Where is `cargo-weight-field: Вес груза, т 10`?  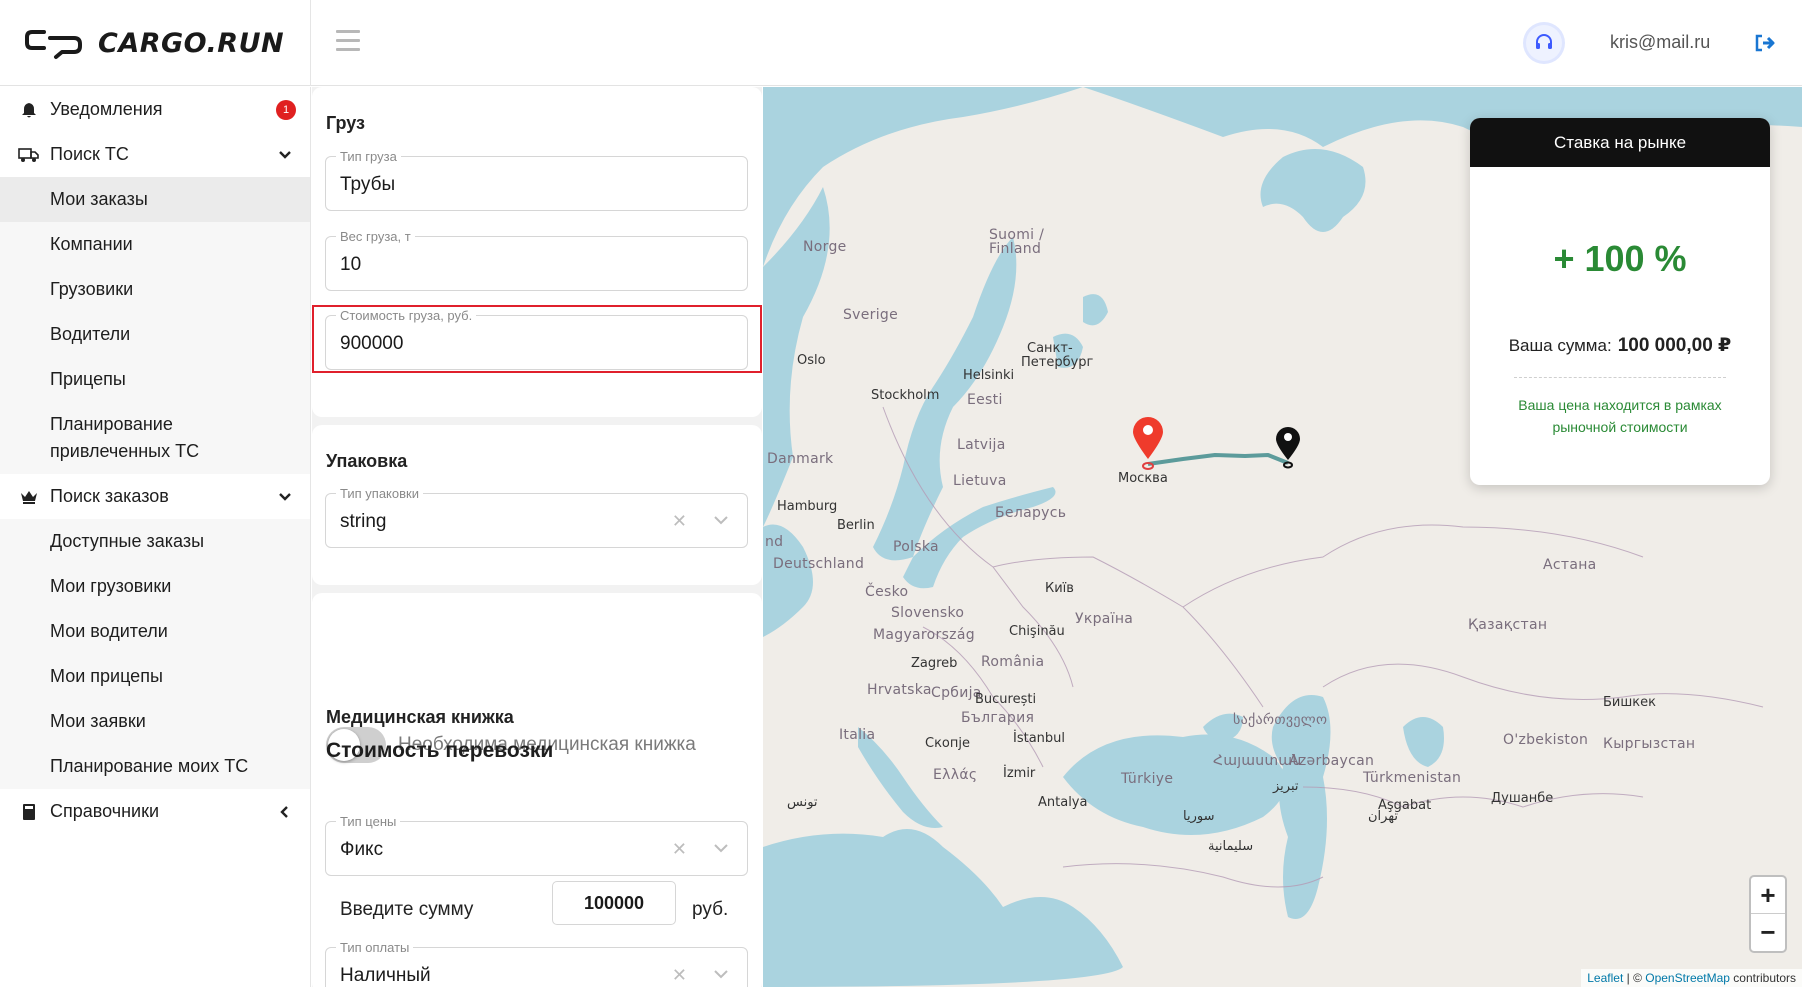 cargo-weight-field: Вес груза, т 10 is located at coordinates (536, 260).